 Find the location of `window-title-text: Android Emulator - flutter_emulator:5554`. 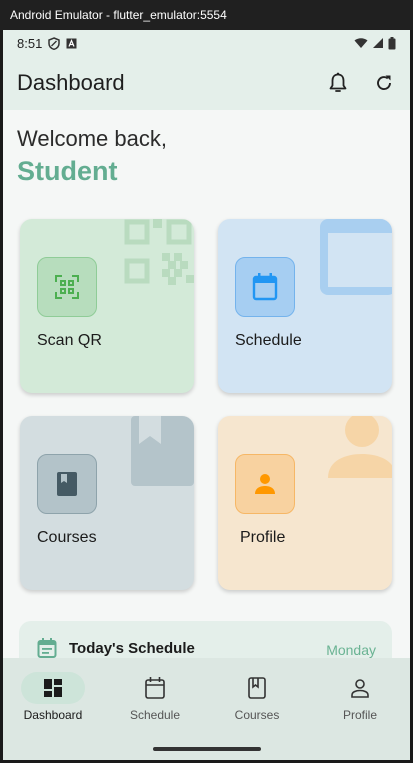

window-title-text: Android Emulator - flutter_emulator:5554 is located at coordinates (118, 15).